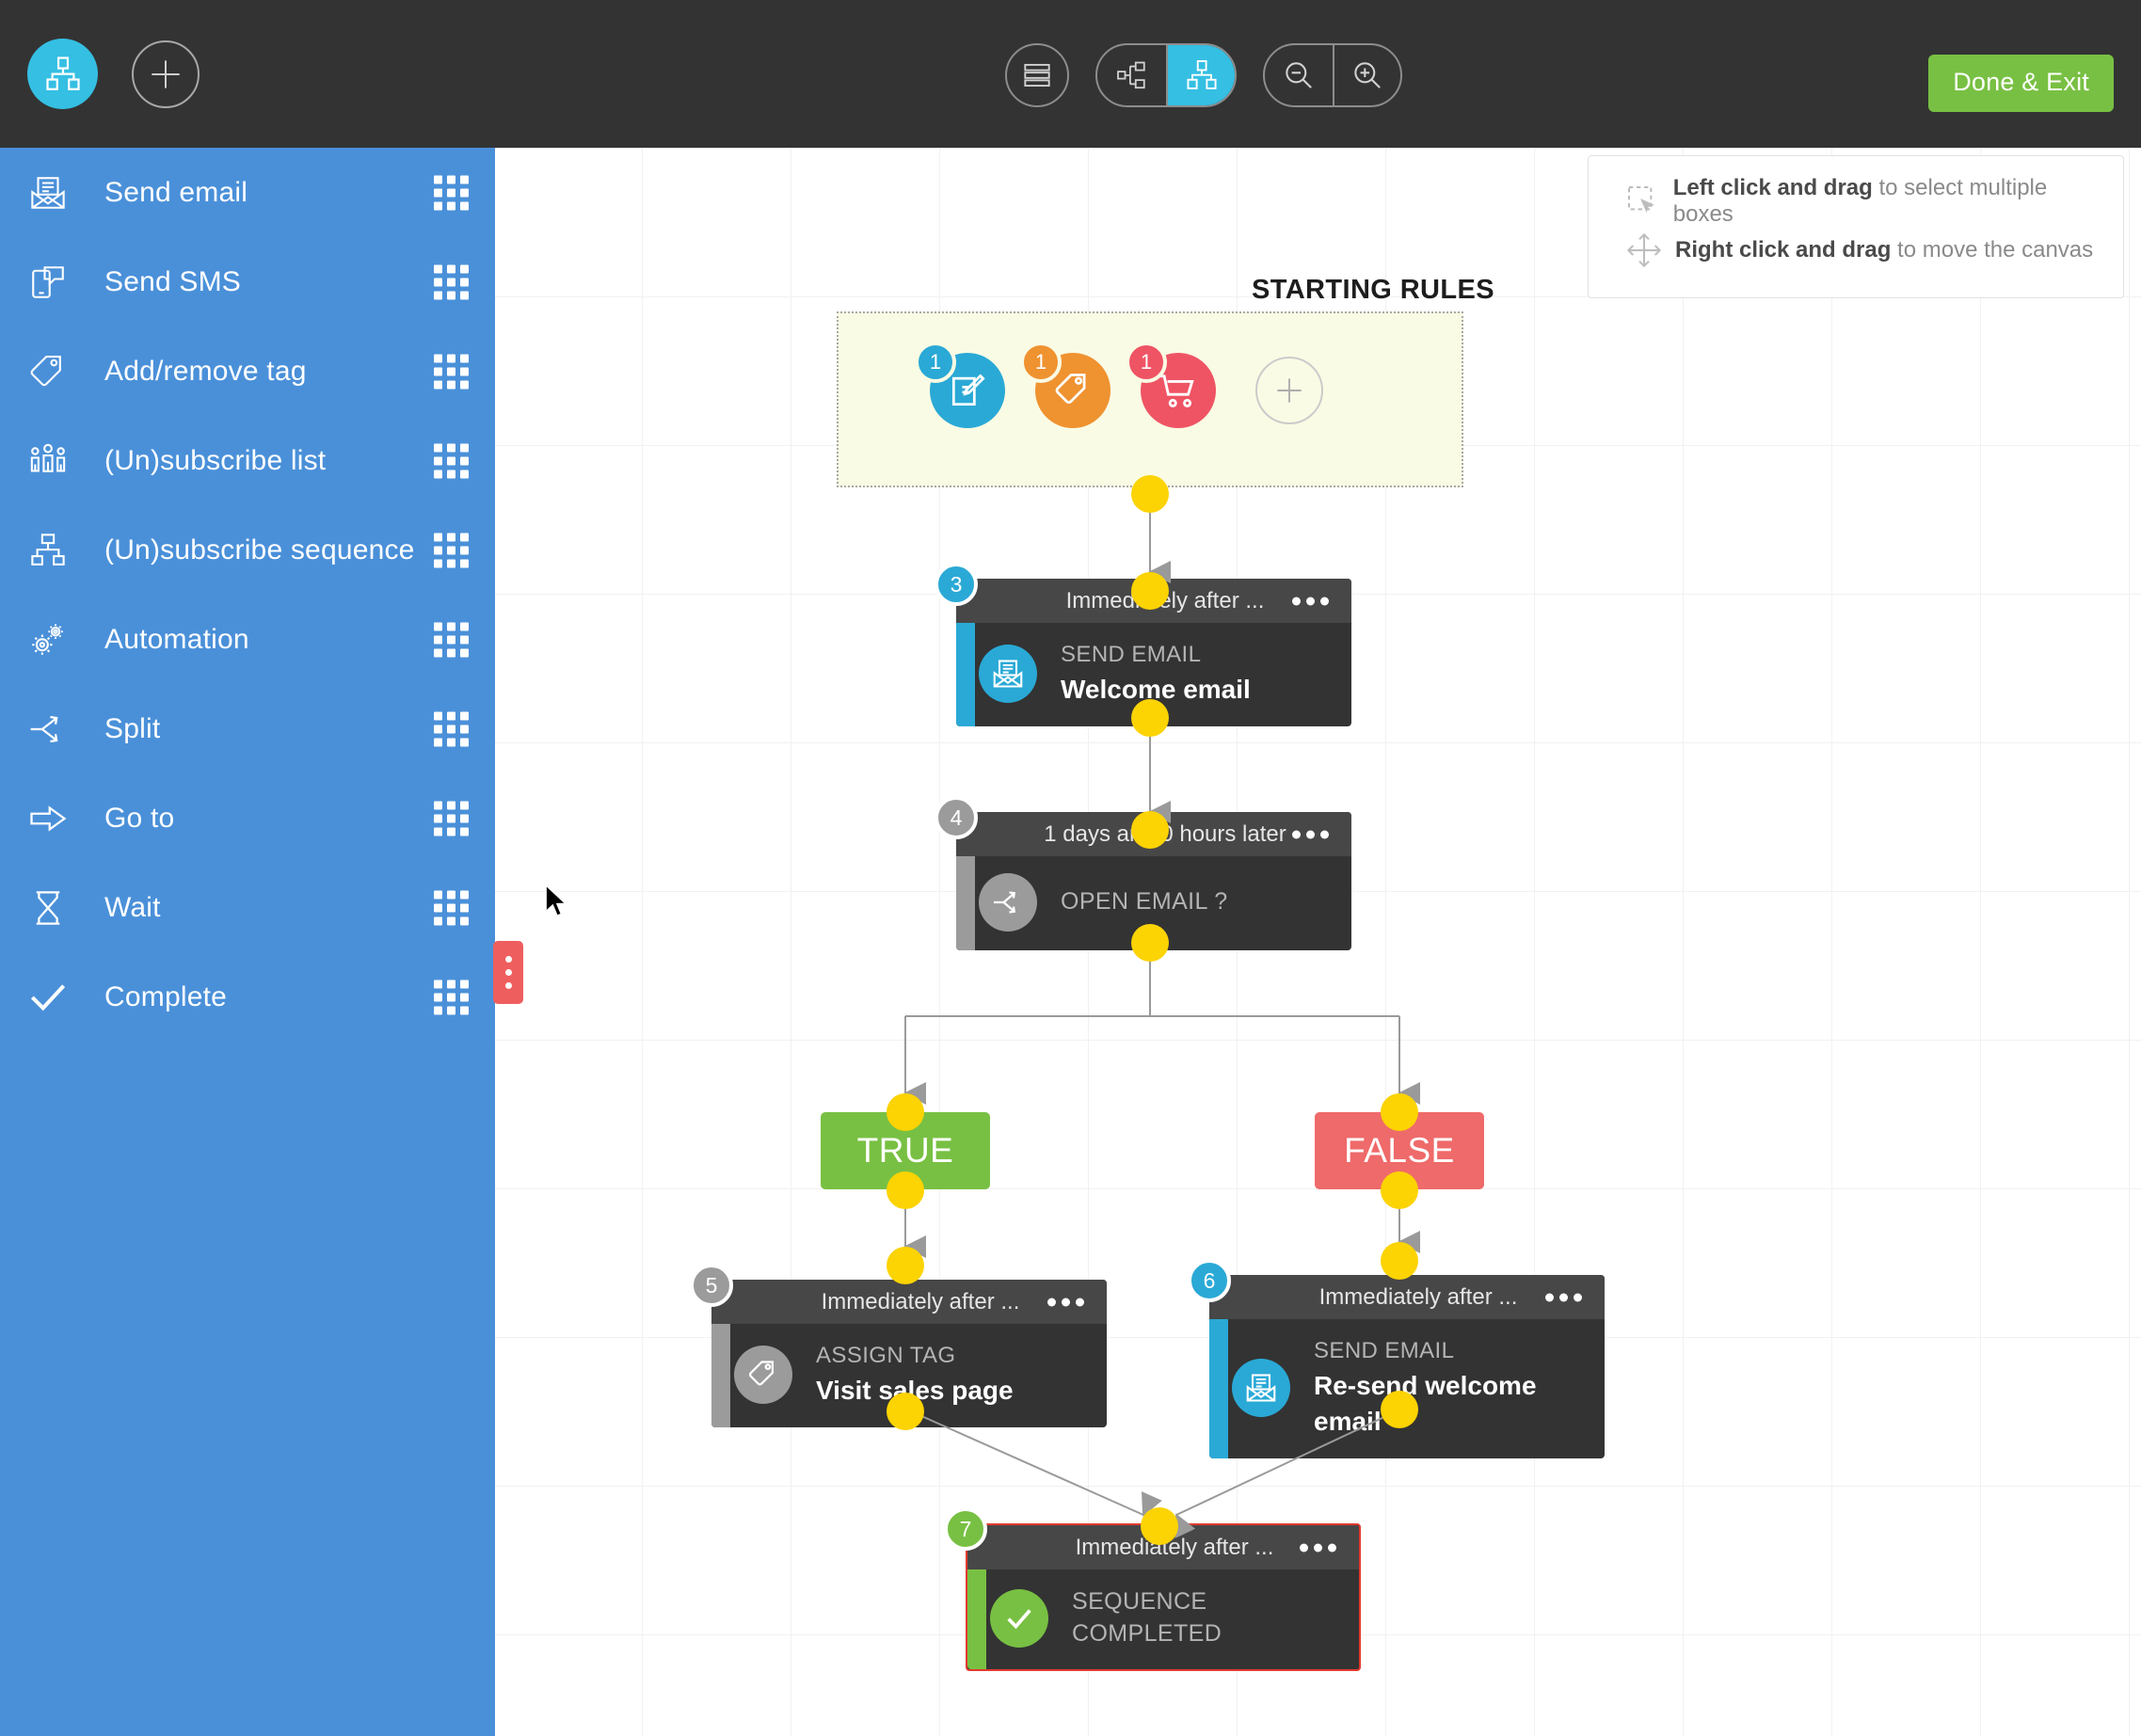 The image size is (2141, 1736). I want to click on tag-icon, so click(58, 371).